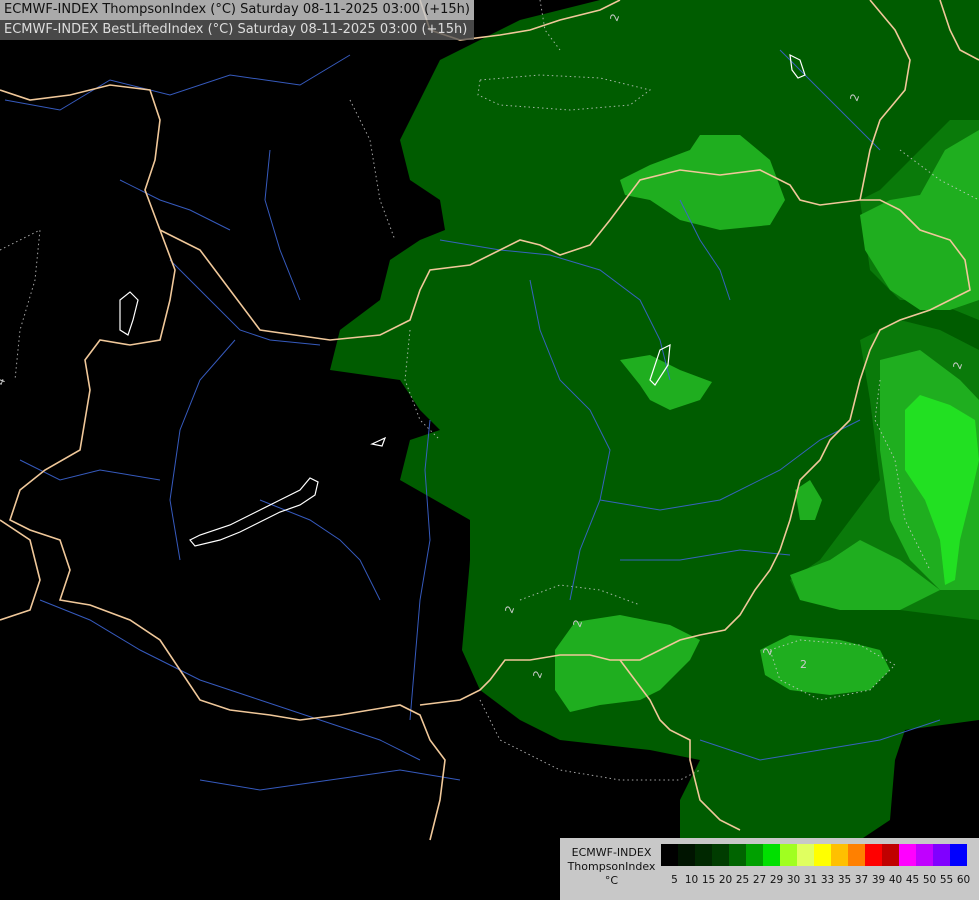 This screenshot has width=979, height=900. Describe the element at coordinates (674, 880) in the screenshot. I see `legend-tick-label: 5` at that location.